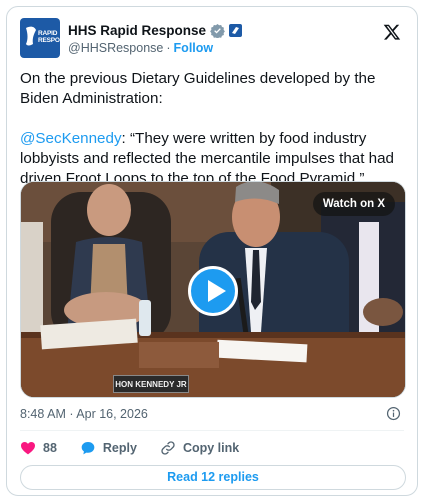 This screenshot has width=424, height=502. Describe the element at coordinates (84, 414) in the screenshot. I see `tweet-timestamp: 8:48 AM · Apr 16, 2026` at that location.